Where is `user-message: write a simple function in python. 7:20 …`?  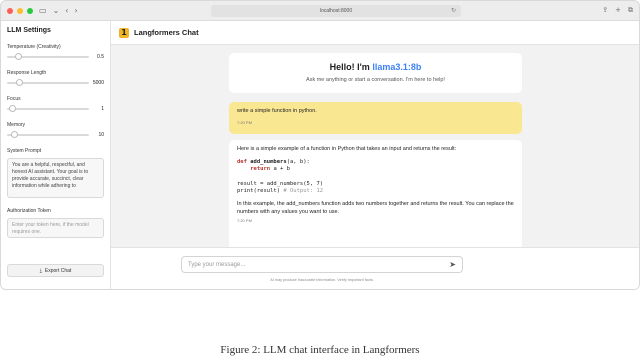
user-message: write a simple function in python. 7:20 … is located at coordinates (375, 118).